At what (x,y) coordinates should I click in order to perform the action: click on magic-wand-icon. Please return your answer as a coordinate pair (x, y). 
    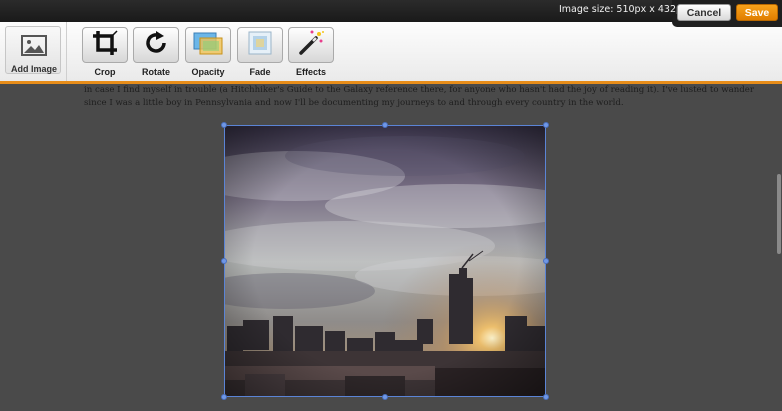
    Looking at the image, I should click on (311, 45).